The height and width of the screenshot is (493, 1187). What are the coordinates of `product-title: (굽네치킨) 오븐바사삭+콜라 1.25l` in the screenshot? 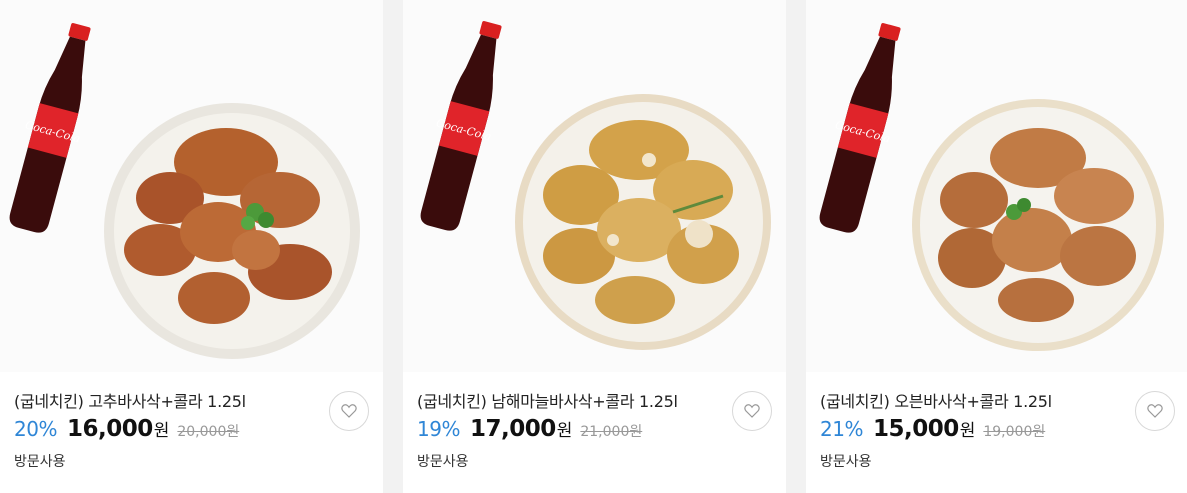 It's located at (936, 400).